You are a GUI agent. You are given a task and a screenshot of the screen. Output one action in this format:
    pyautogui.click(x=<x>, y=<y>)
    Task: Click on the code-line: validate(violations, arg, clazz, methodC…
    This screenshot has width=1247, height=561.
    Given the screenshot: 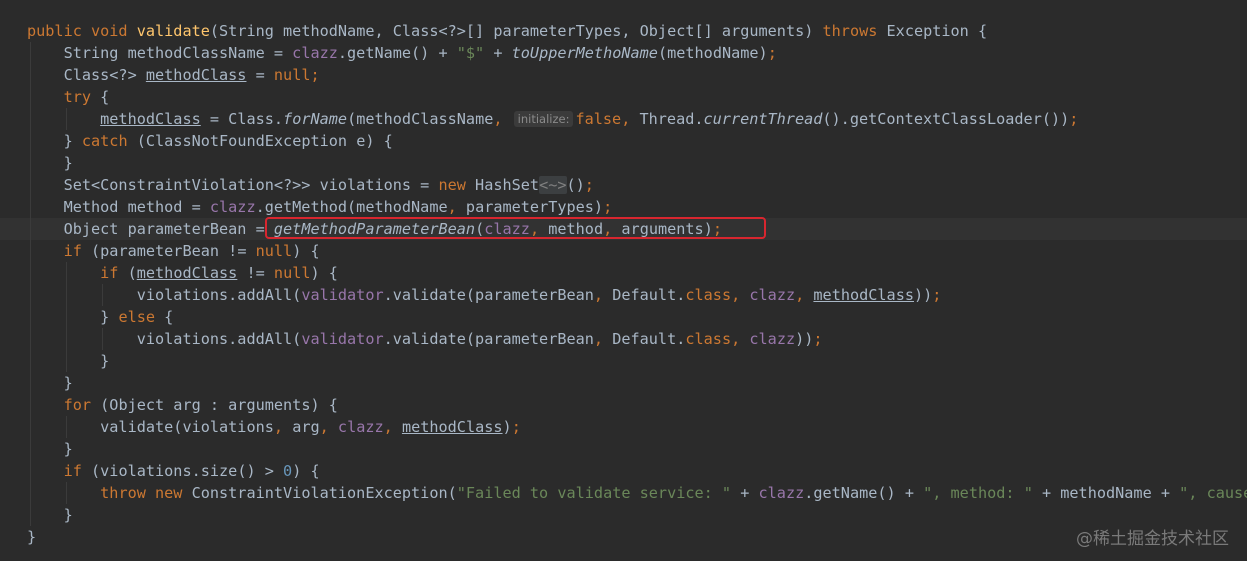 What is the action you would take?
    pyautogui.click(x=623, y=427)
    